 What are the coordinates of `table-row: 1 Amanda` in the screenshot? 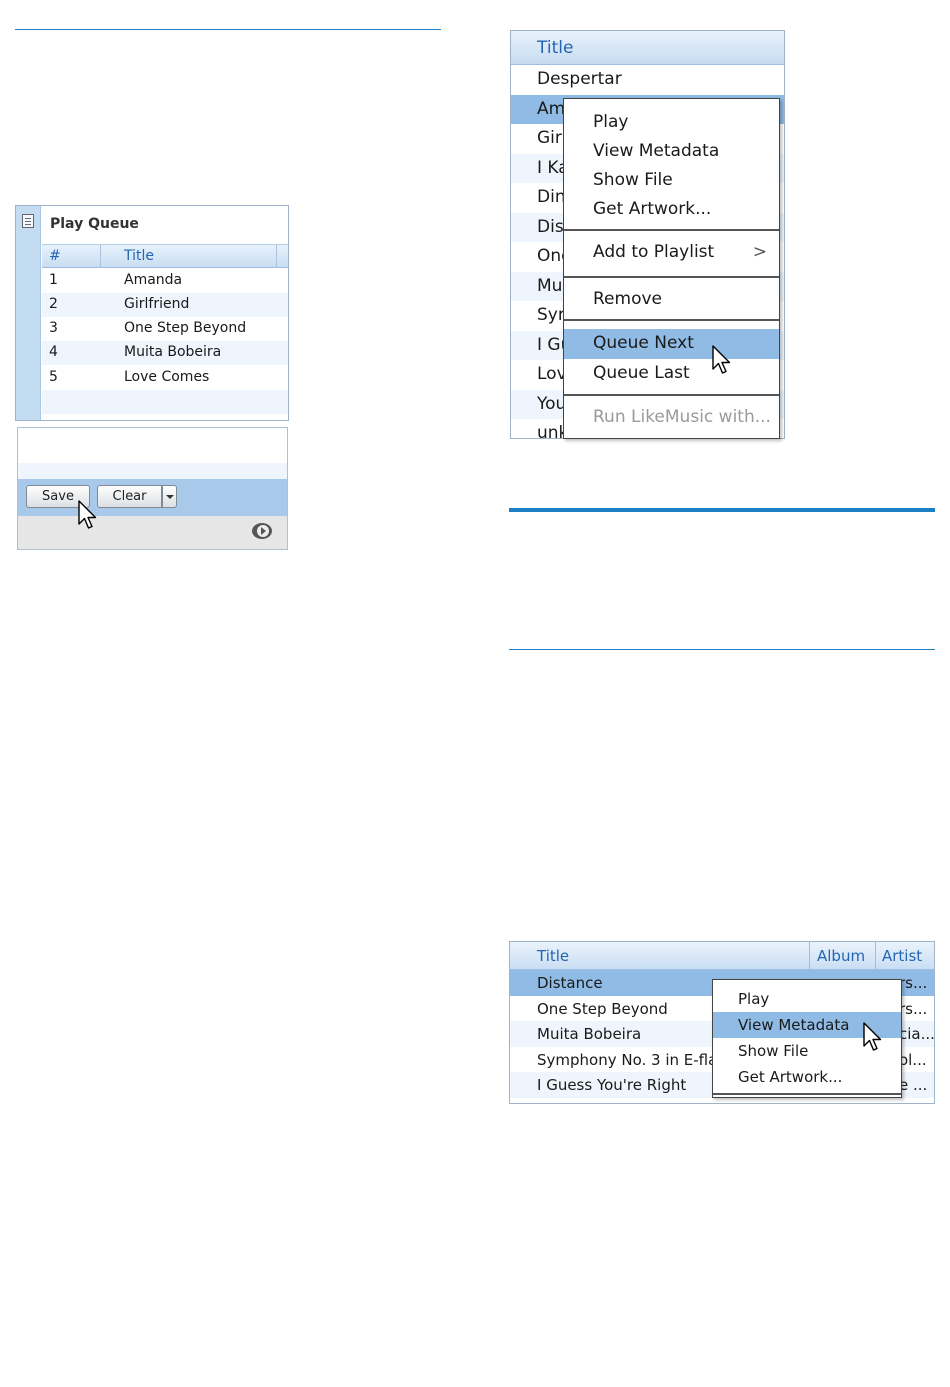 It's located at (165, 281).